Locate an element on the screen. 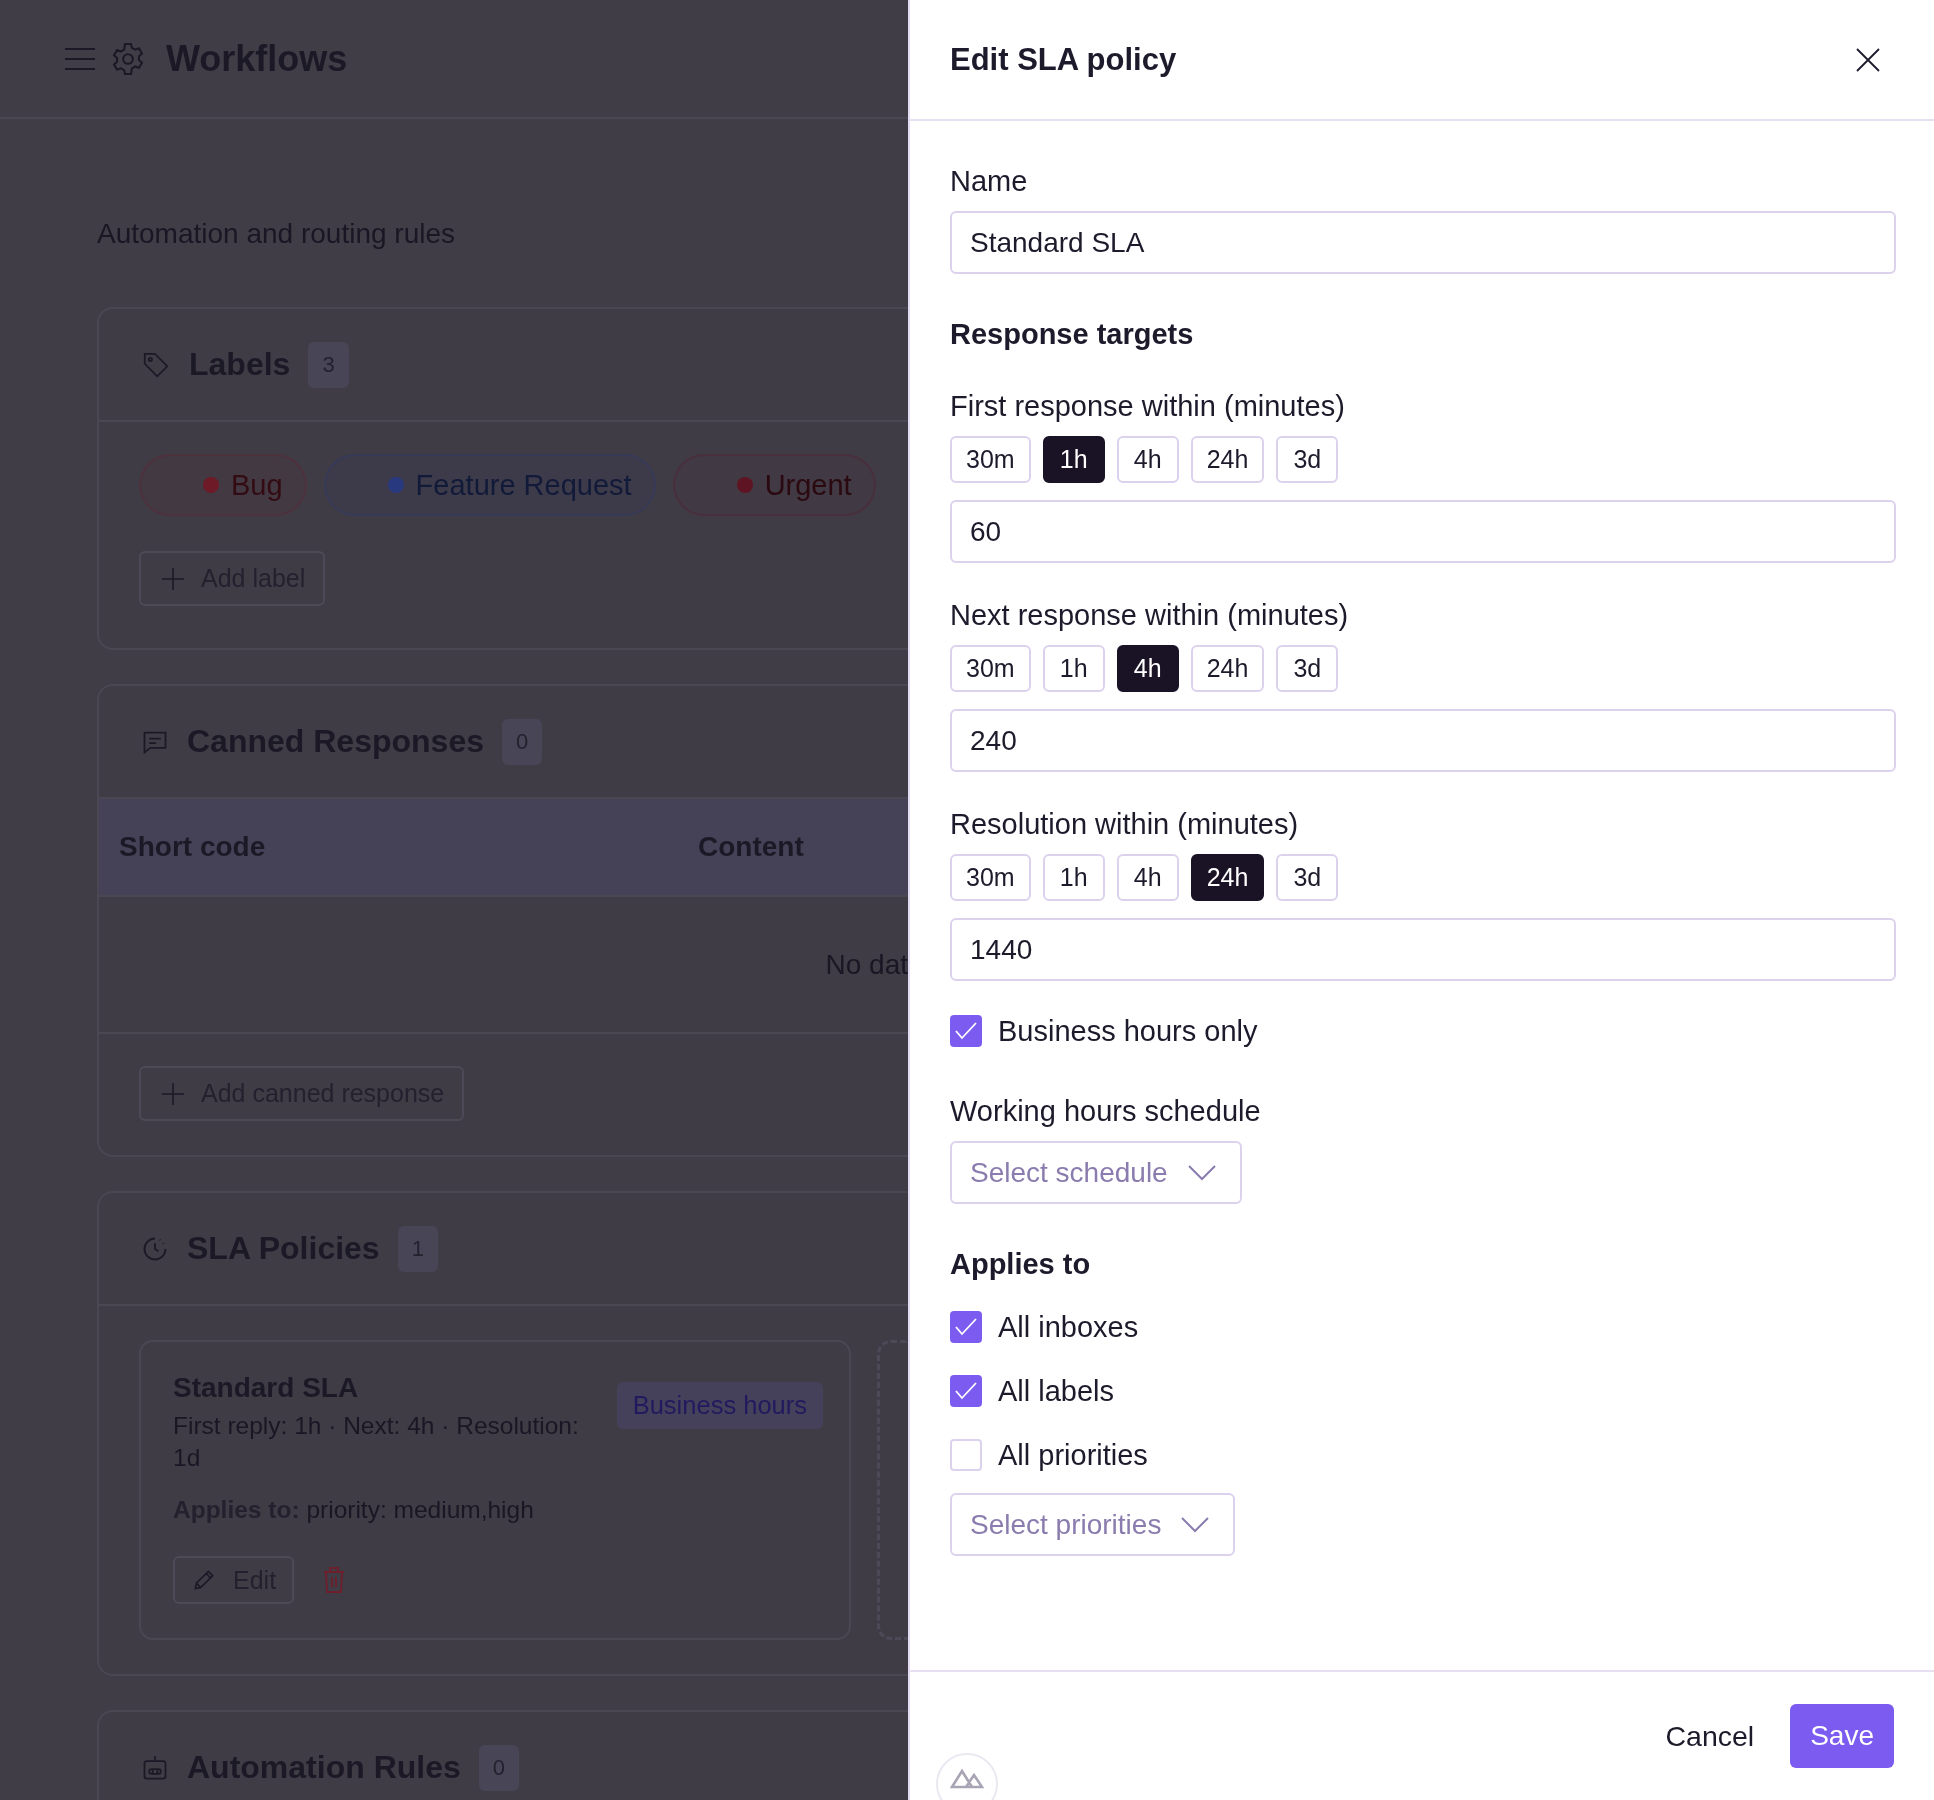  field-label: Name is located at coordinates (989, 181).